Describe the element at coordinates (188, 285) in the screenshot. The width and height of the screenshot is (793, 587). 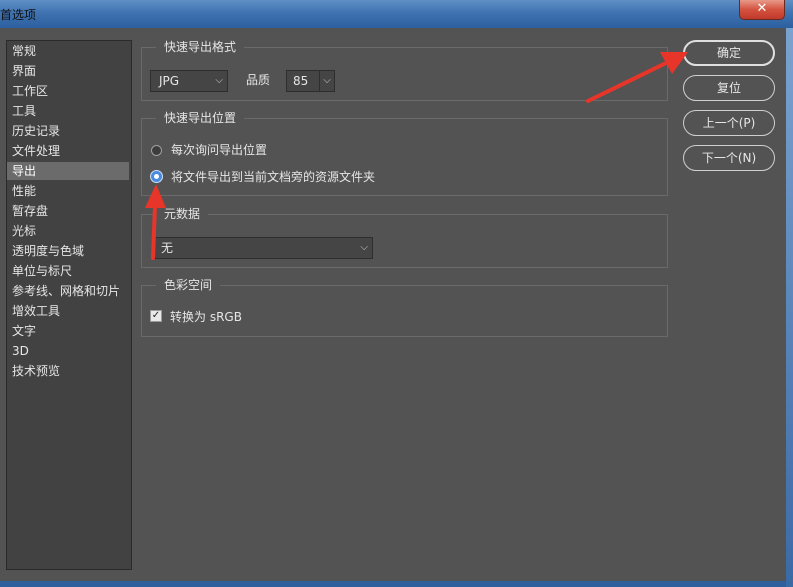
I see `color-space-legend: 色彩空间` at that location.